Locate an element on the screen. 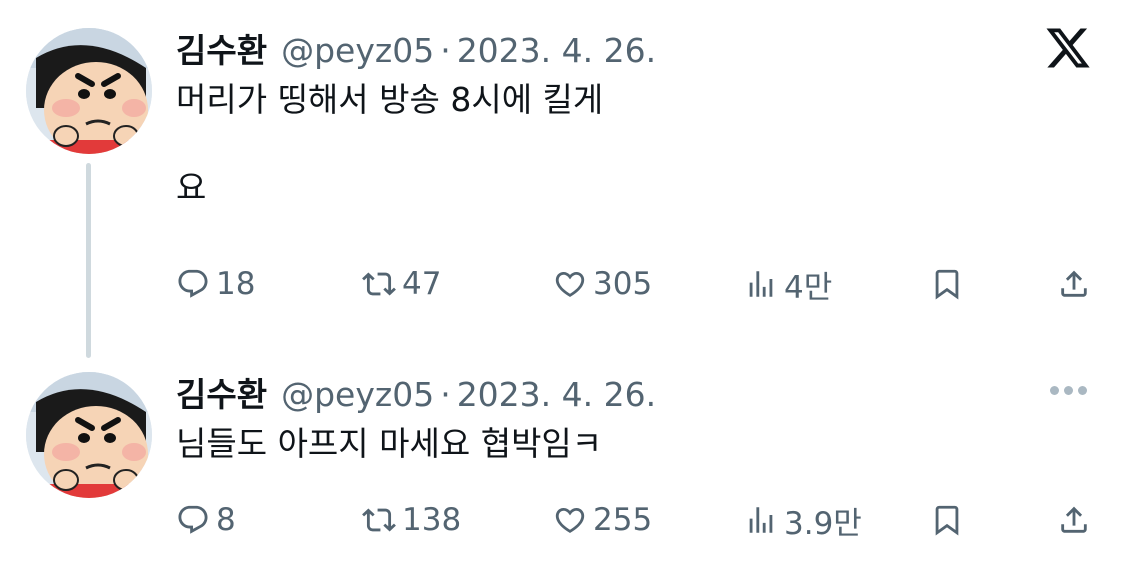 This screenshot has height=572, width=1125. tweet-text: 님들도 아프지 마세요 협박임ㅋ is located at coordinates (389, 443).